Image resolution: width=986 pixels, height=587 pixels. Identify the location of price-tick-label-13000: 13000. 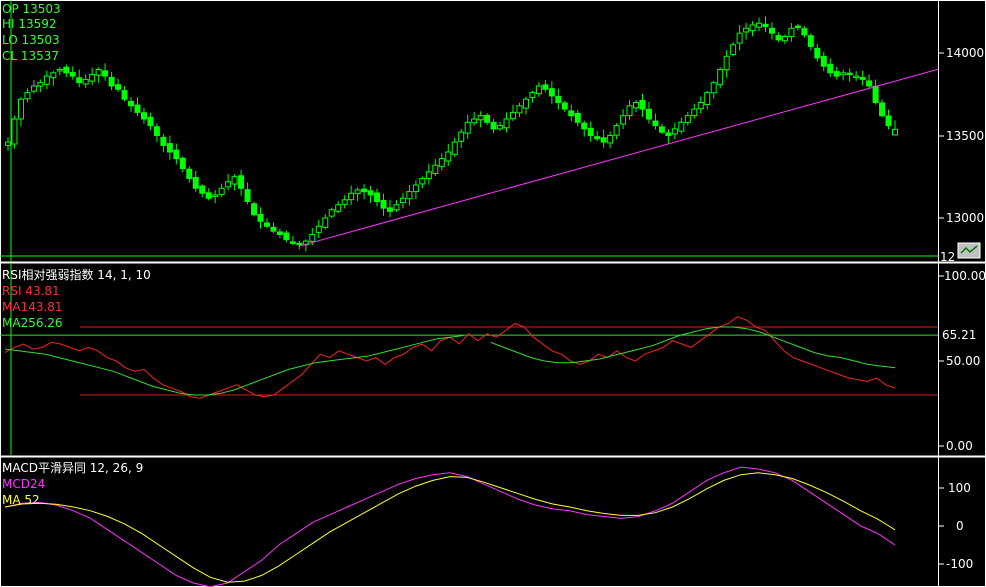
(965, 218).